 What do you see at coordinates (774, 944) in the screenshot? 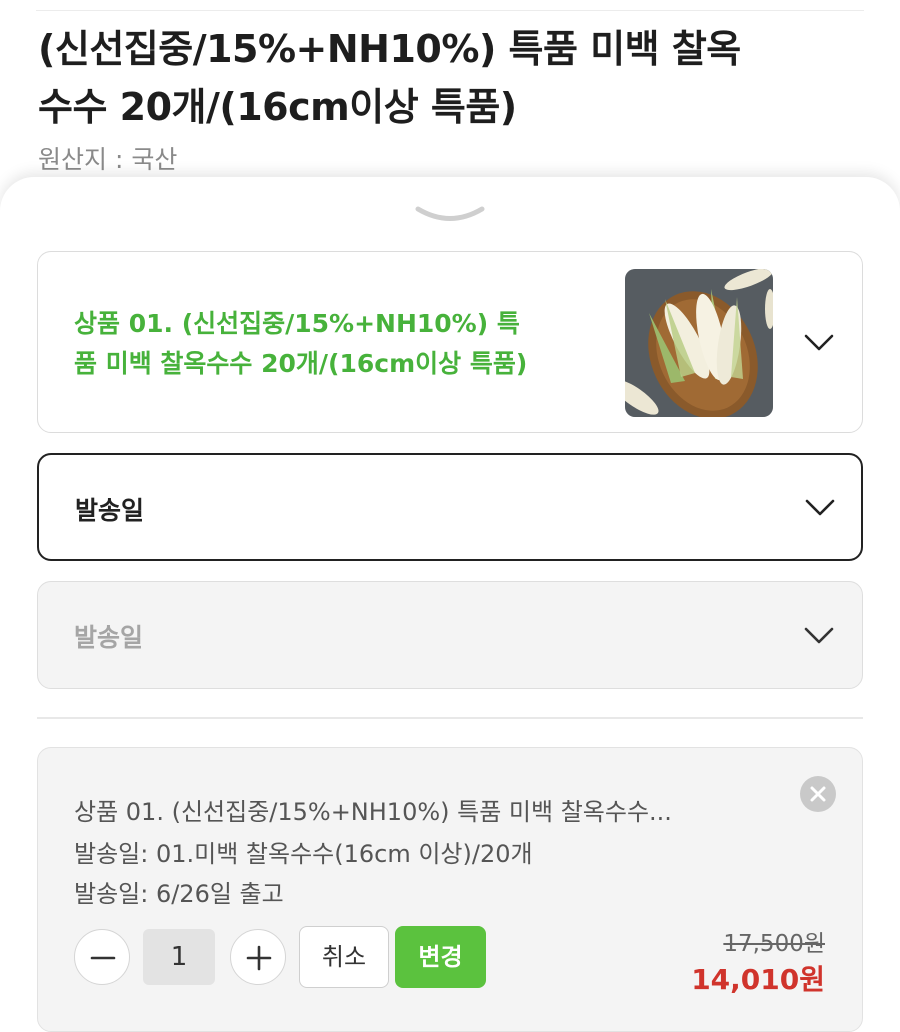
I see `original-price: 17,500원` at bounding box center [774, 944].